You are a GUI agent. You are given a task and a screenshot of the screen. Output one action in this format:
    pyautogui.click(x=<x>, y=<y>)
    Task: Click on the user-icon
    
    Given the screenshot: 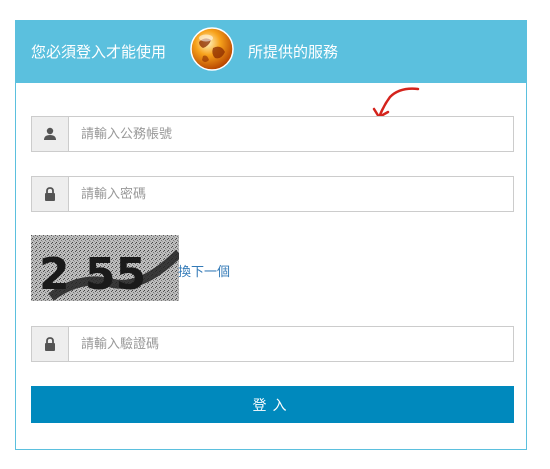 What is the action you would take?
    pyautogui.click(x=50, y=134)
    